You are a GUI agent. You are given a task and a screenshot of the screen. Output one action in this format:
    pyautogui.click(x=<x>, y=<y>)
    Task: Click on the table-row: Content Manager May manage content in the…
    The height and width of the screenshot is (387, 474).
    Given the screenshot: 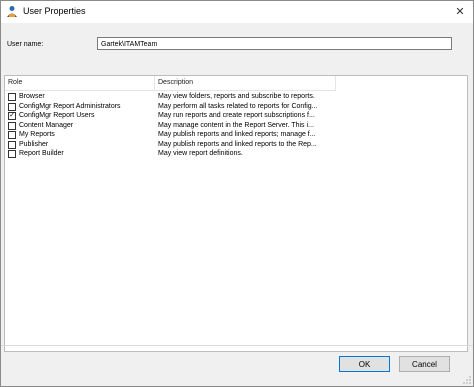 What is the action you would take?
    pyautogui.click(x=170, y=126)
    